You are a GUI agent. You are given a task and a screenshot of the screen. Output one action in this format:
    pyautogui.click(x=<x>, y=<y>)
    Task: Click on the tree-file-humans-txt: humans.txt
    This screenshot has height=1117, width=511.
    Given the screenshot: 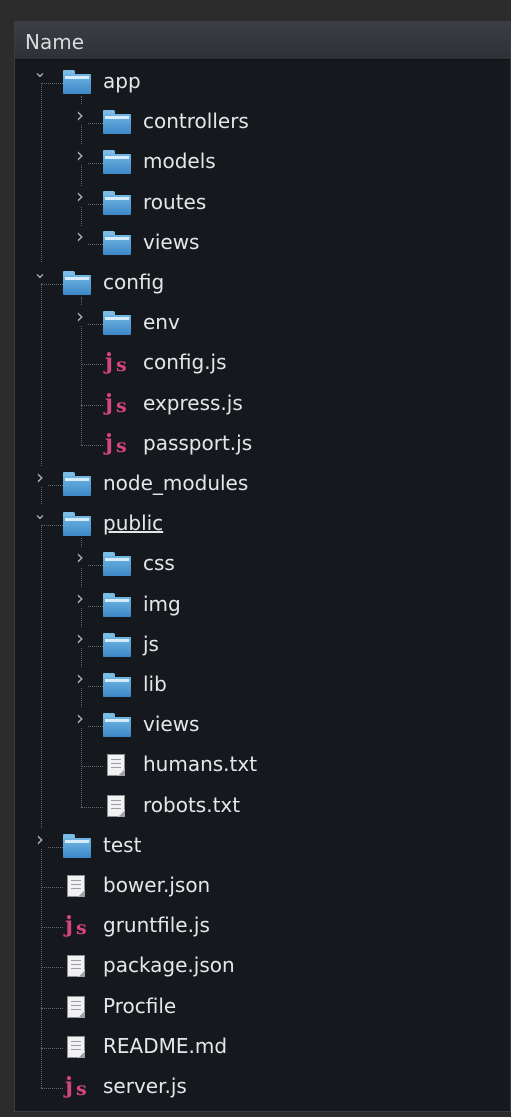 What is the action you would take?
    pyautogui.click(x=262, y=765)
    